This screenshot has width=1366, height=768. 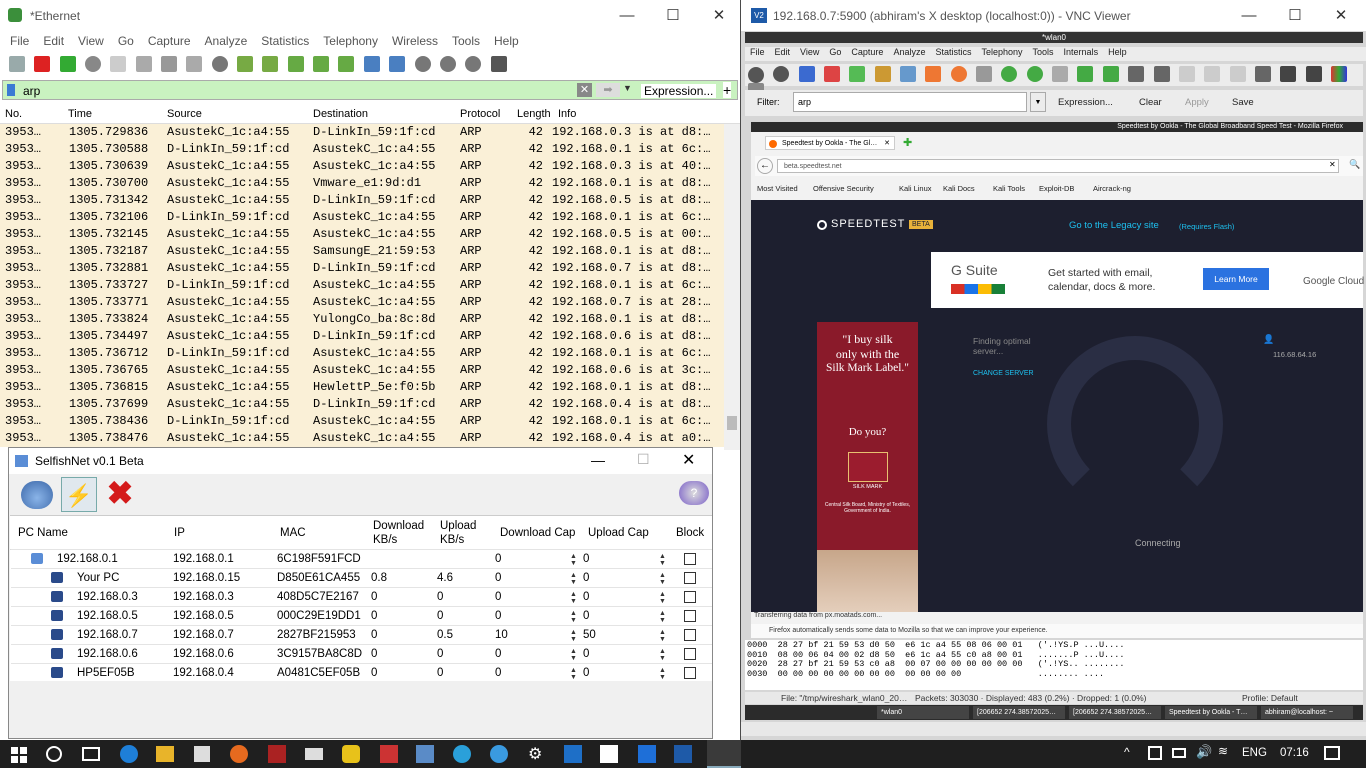 What do you see at coordinates (360, 461) in the screenshot?
I see `selfishnet-titlebar: SelfishNet v0.1 Beta — ☐ ✕` at bounding box center [360, 461].